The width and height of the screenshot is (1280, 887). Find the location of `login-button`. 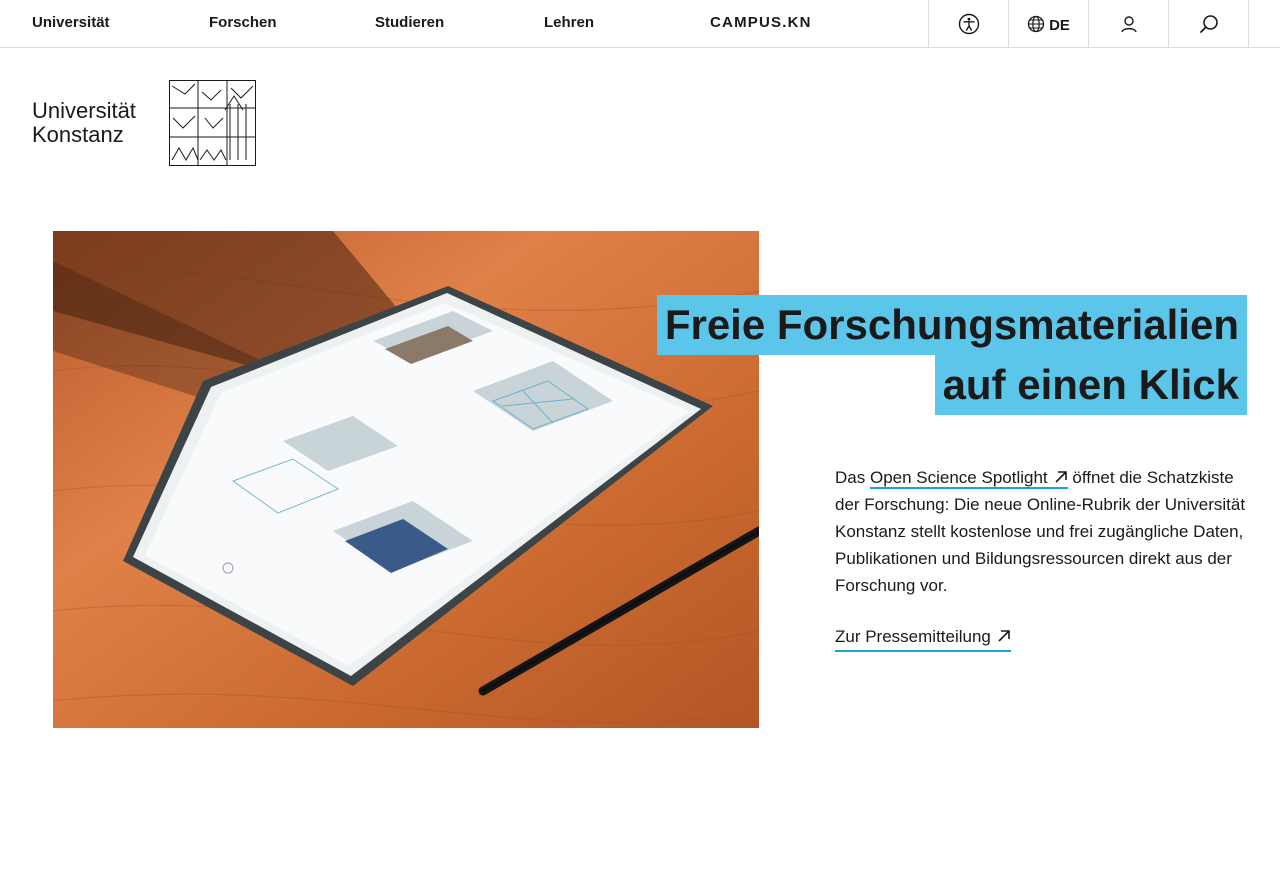

login-button is located at coordinates (1128, 23).